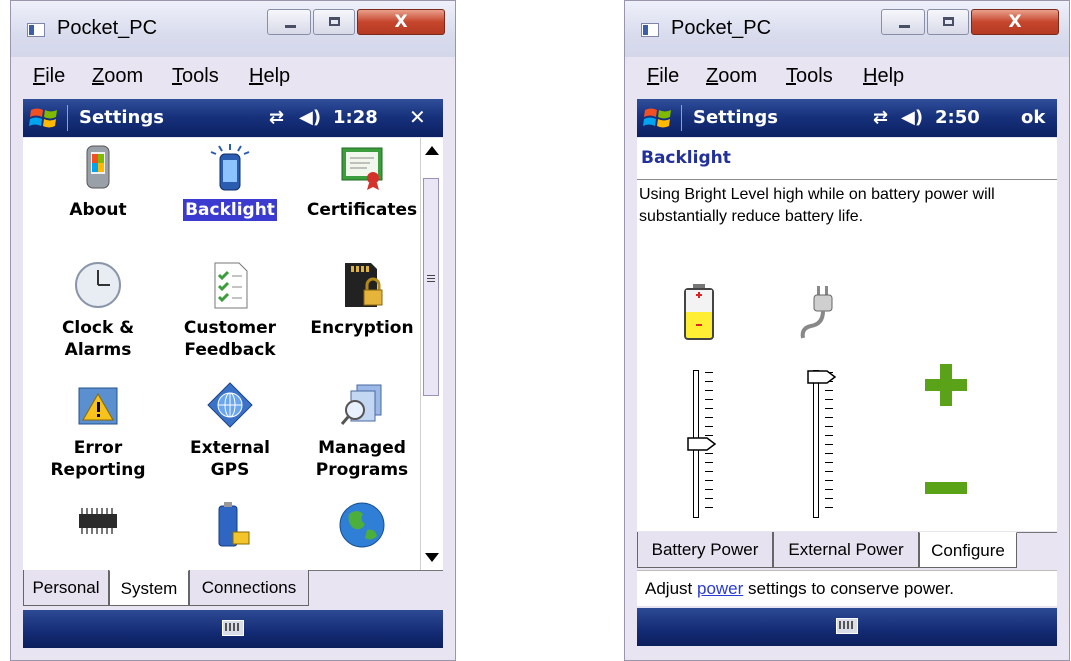 This screenshot has height=661, width=1071. Describe the element at coordinates (98, 339) in the screenshot. I see `icon-label: Clock & Alarms` at that location.